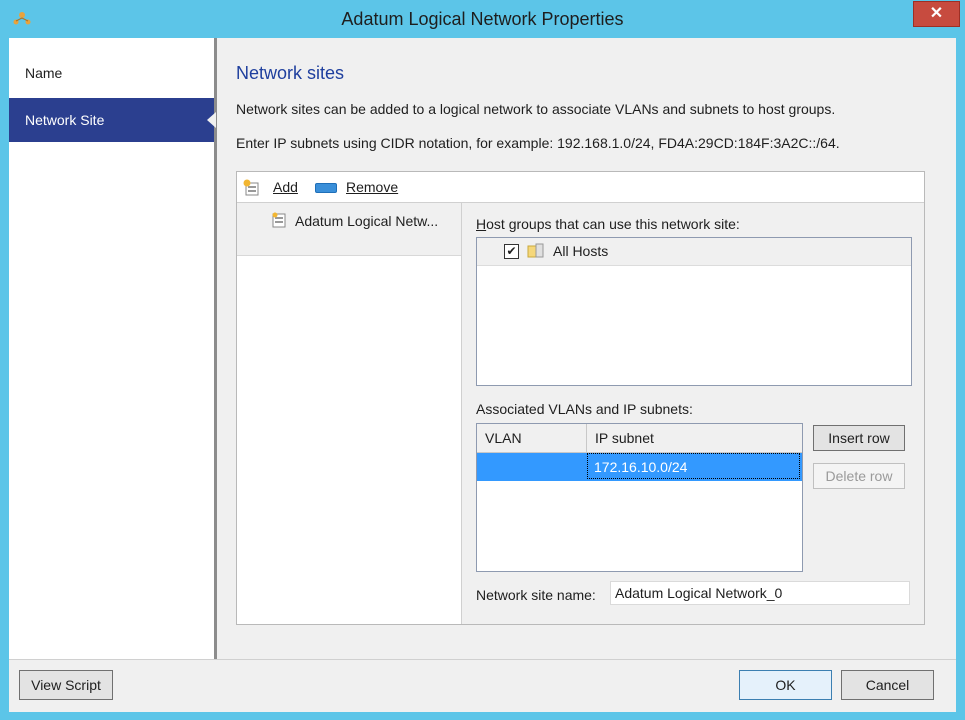 The width and height of the screenshot is (965, 720). Describe the element at coordinates (639, 497) in the screenshot. I see `vlan-subnet-grid: VLAN IP subnet 172.16.10.0/24` at that location.